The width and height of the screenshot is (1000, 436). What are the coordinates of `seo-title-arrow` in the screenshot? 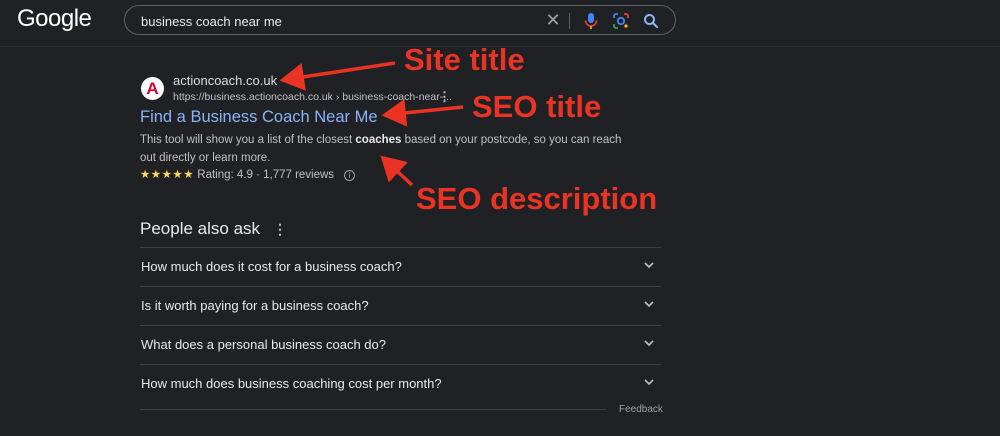 It's located at (422, 112).